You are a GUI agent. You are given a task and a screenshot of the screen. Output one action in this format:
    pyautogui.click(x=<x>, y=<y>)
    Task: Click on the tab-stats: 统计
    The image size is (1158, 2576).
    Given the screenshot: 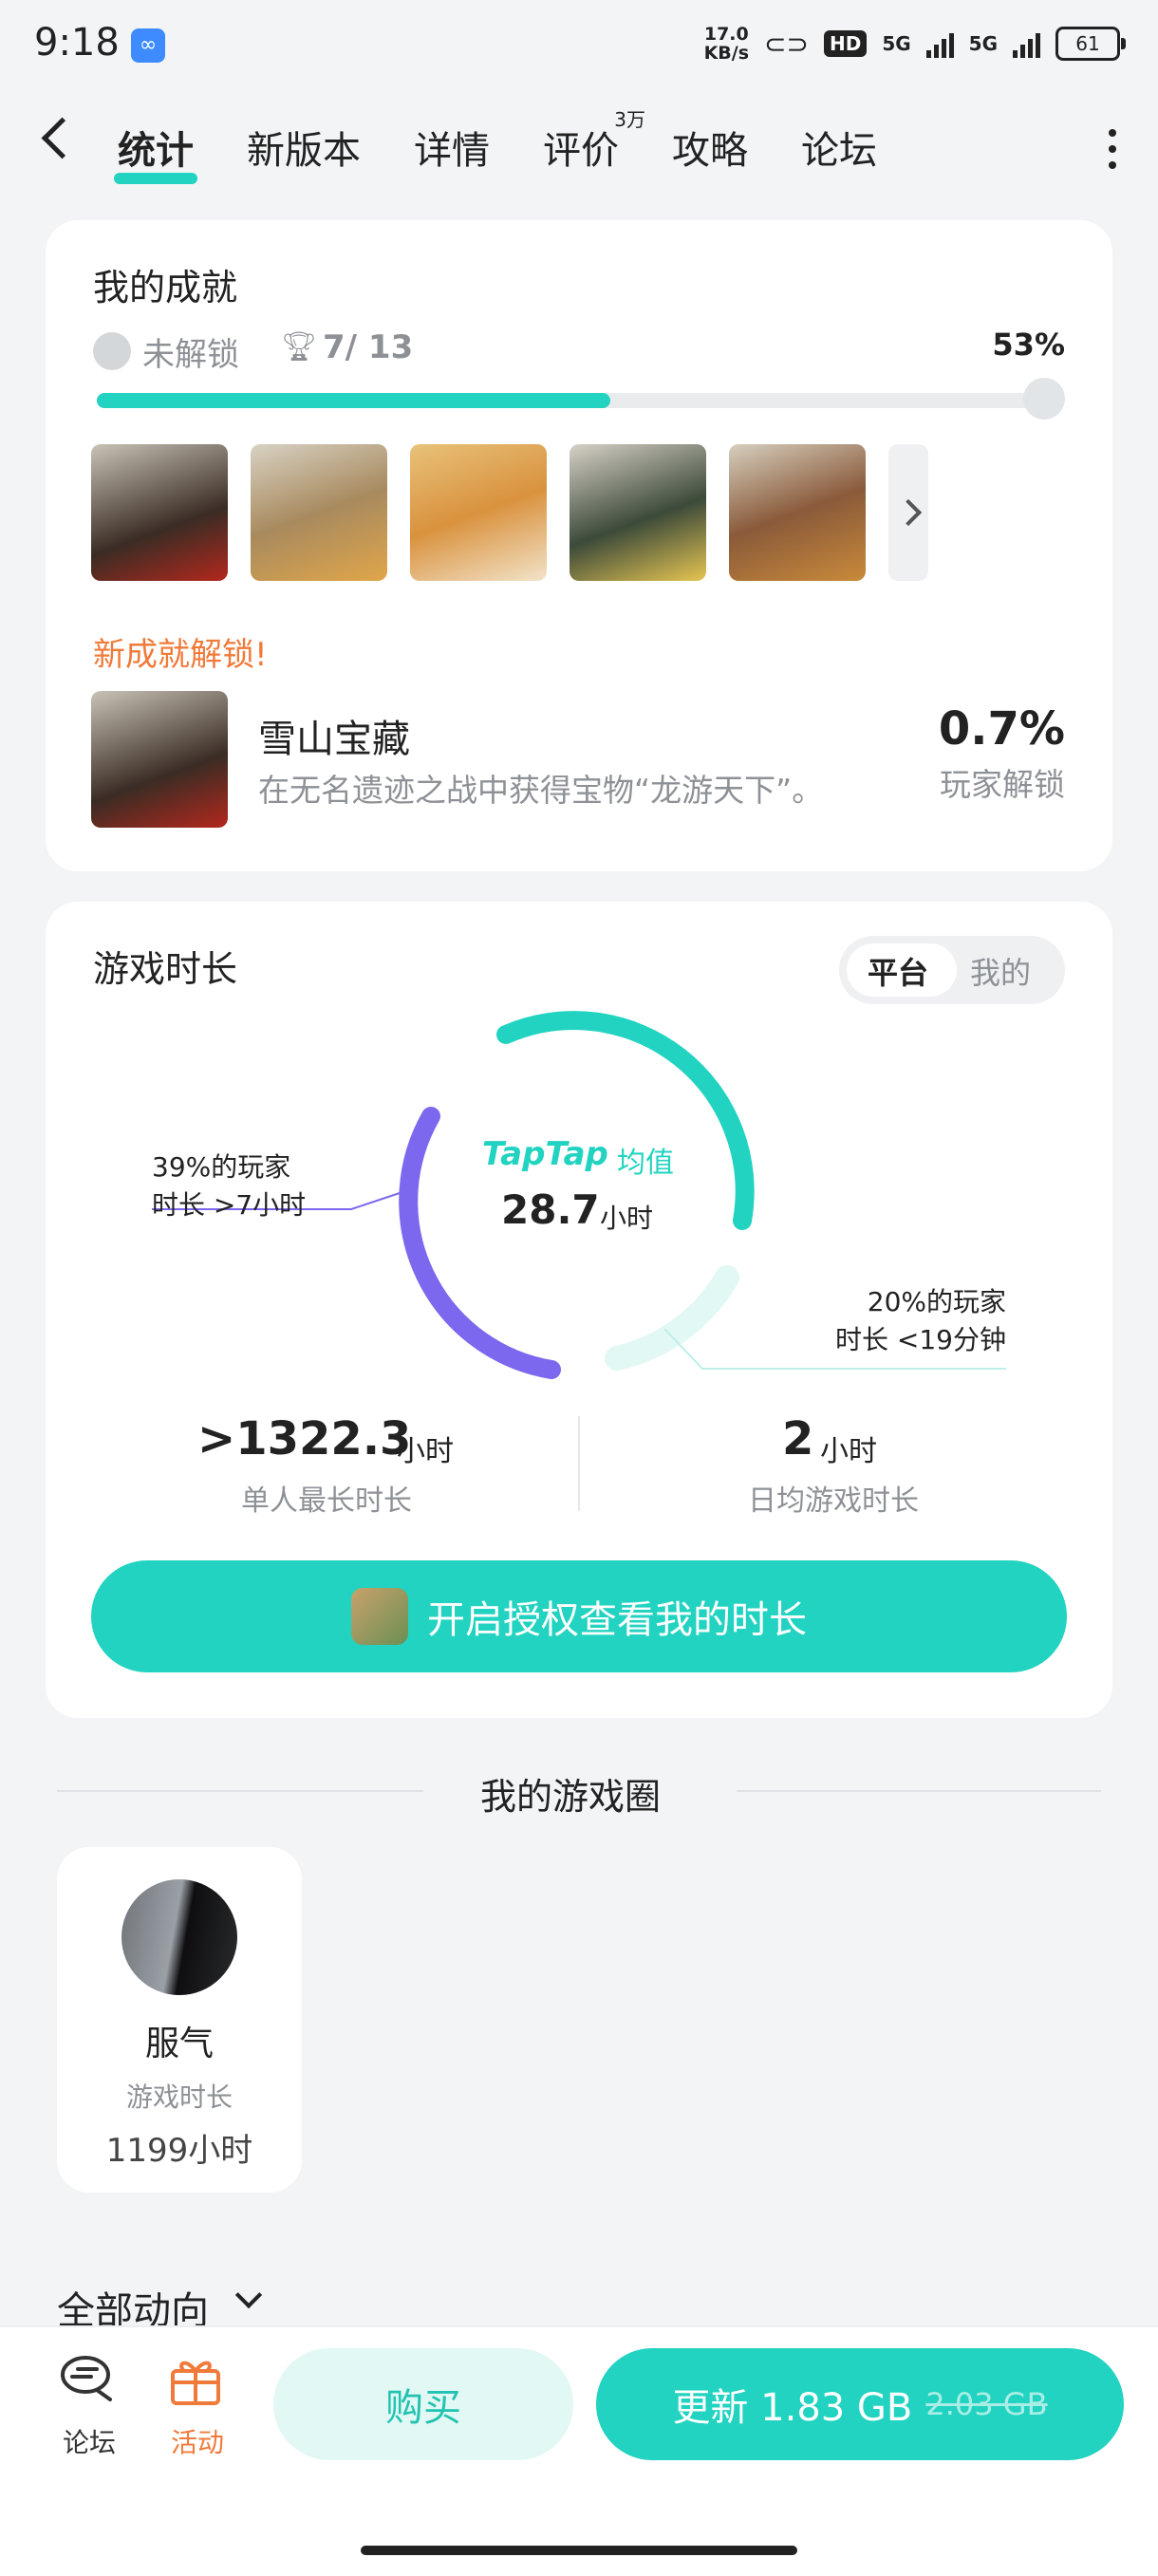 What is the action you would take?
    pyautogui.click(x=155, y=152)
    